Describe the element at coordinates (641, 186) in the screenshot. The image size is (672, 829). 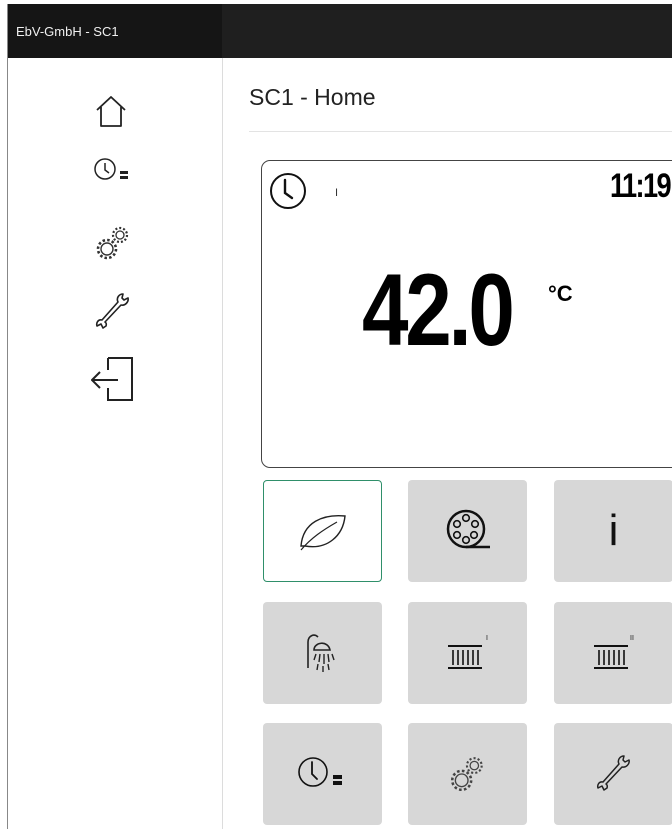
I see `time-display: 11:19` at that location.